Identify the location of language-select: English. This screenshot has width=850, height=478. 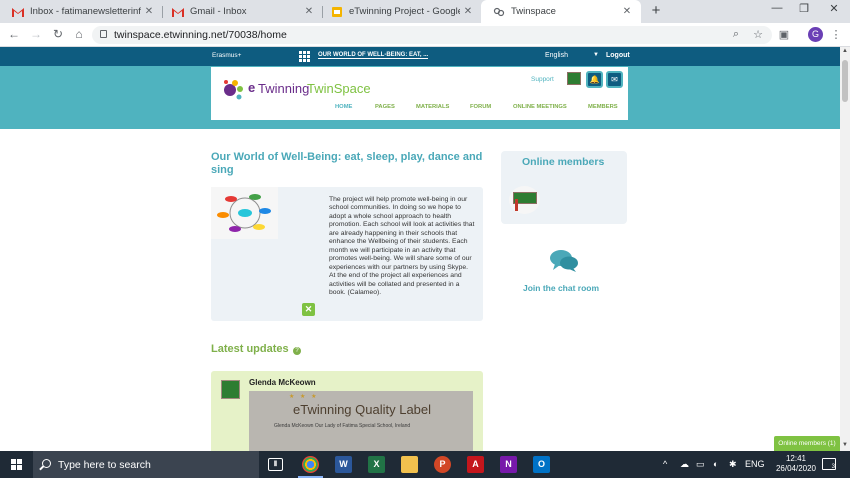
(556, 55).